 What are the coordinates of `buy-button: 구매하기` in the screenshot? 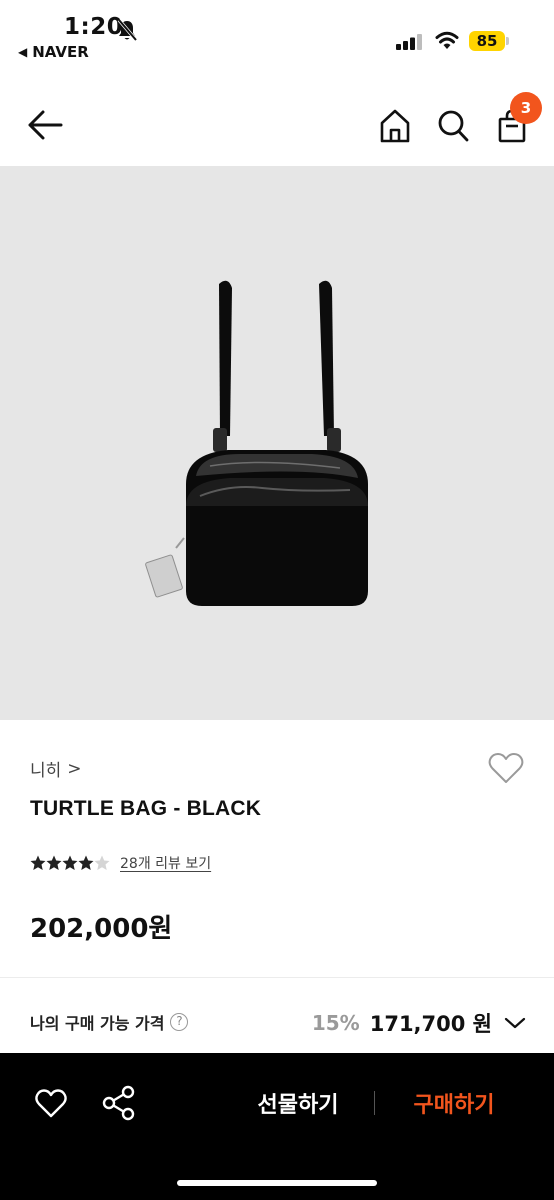 It's located at (454, 1103).